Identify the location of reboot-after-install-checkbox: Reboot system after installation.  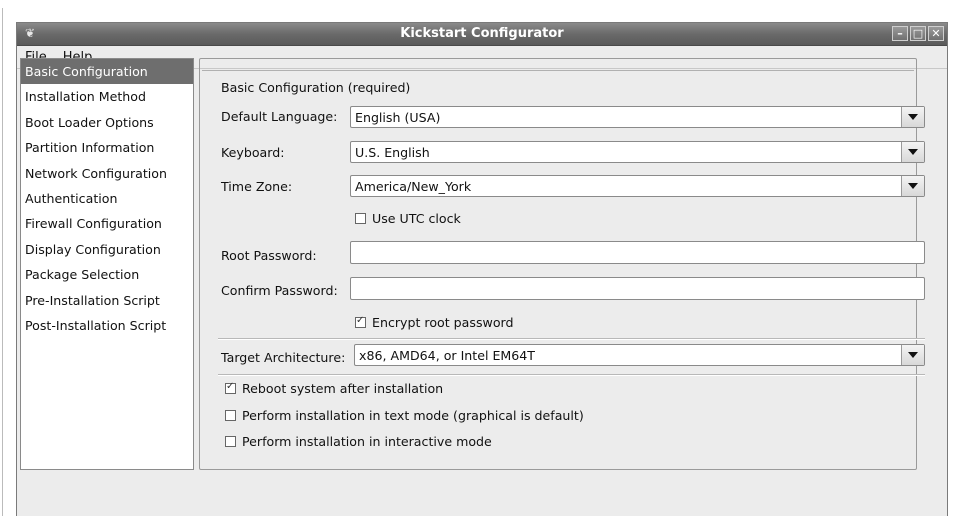
(334, 388).